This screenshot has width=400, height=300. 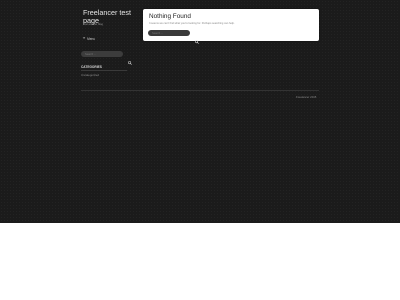 What do you see at coordinates (306, 97) in the screenshot?
I see `footer-credit: Freelancer 2015` at bounding box center [306, 97].